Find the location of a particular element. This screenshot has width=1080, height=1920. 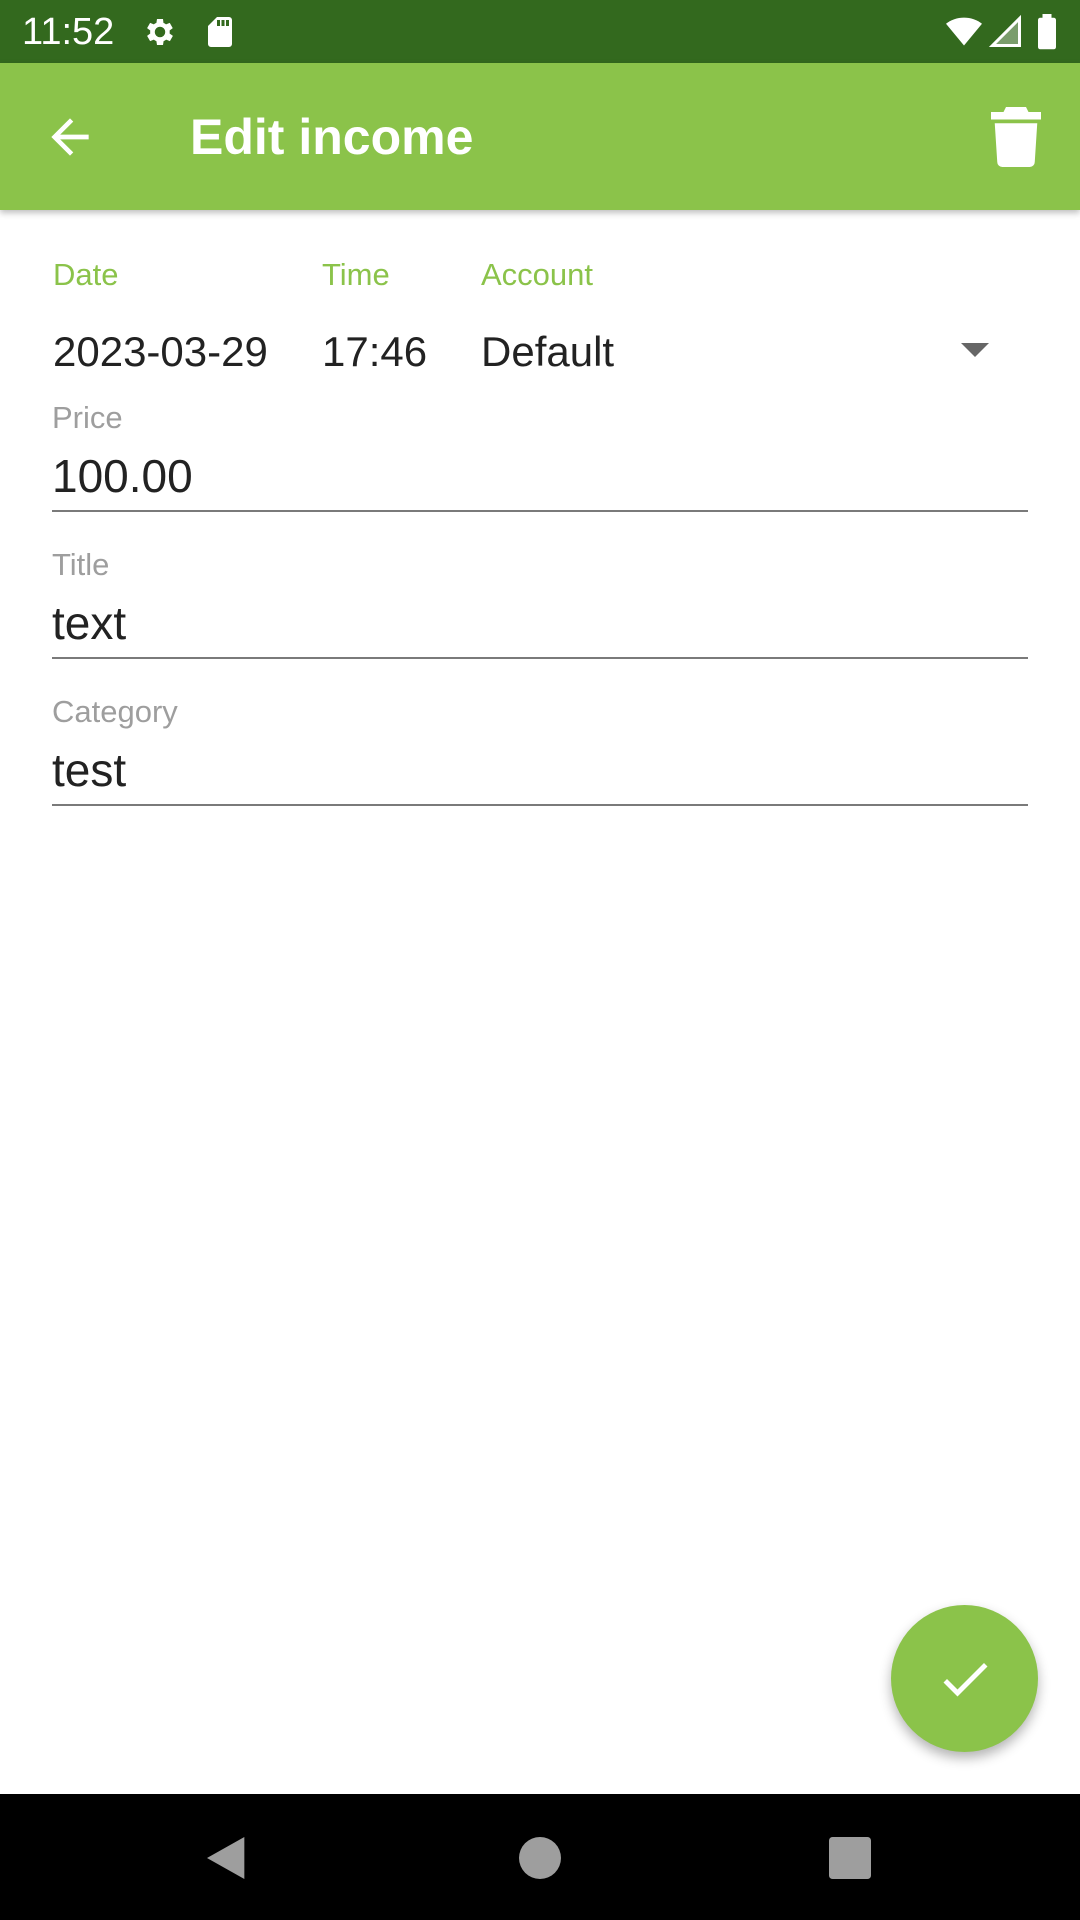

title-underline is located at coordinates (540, 658).